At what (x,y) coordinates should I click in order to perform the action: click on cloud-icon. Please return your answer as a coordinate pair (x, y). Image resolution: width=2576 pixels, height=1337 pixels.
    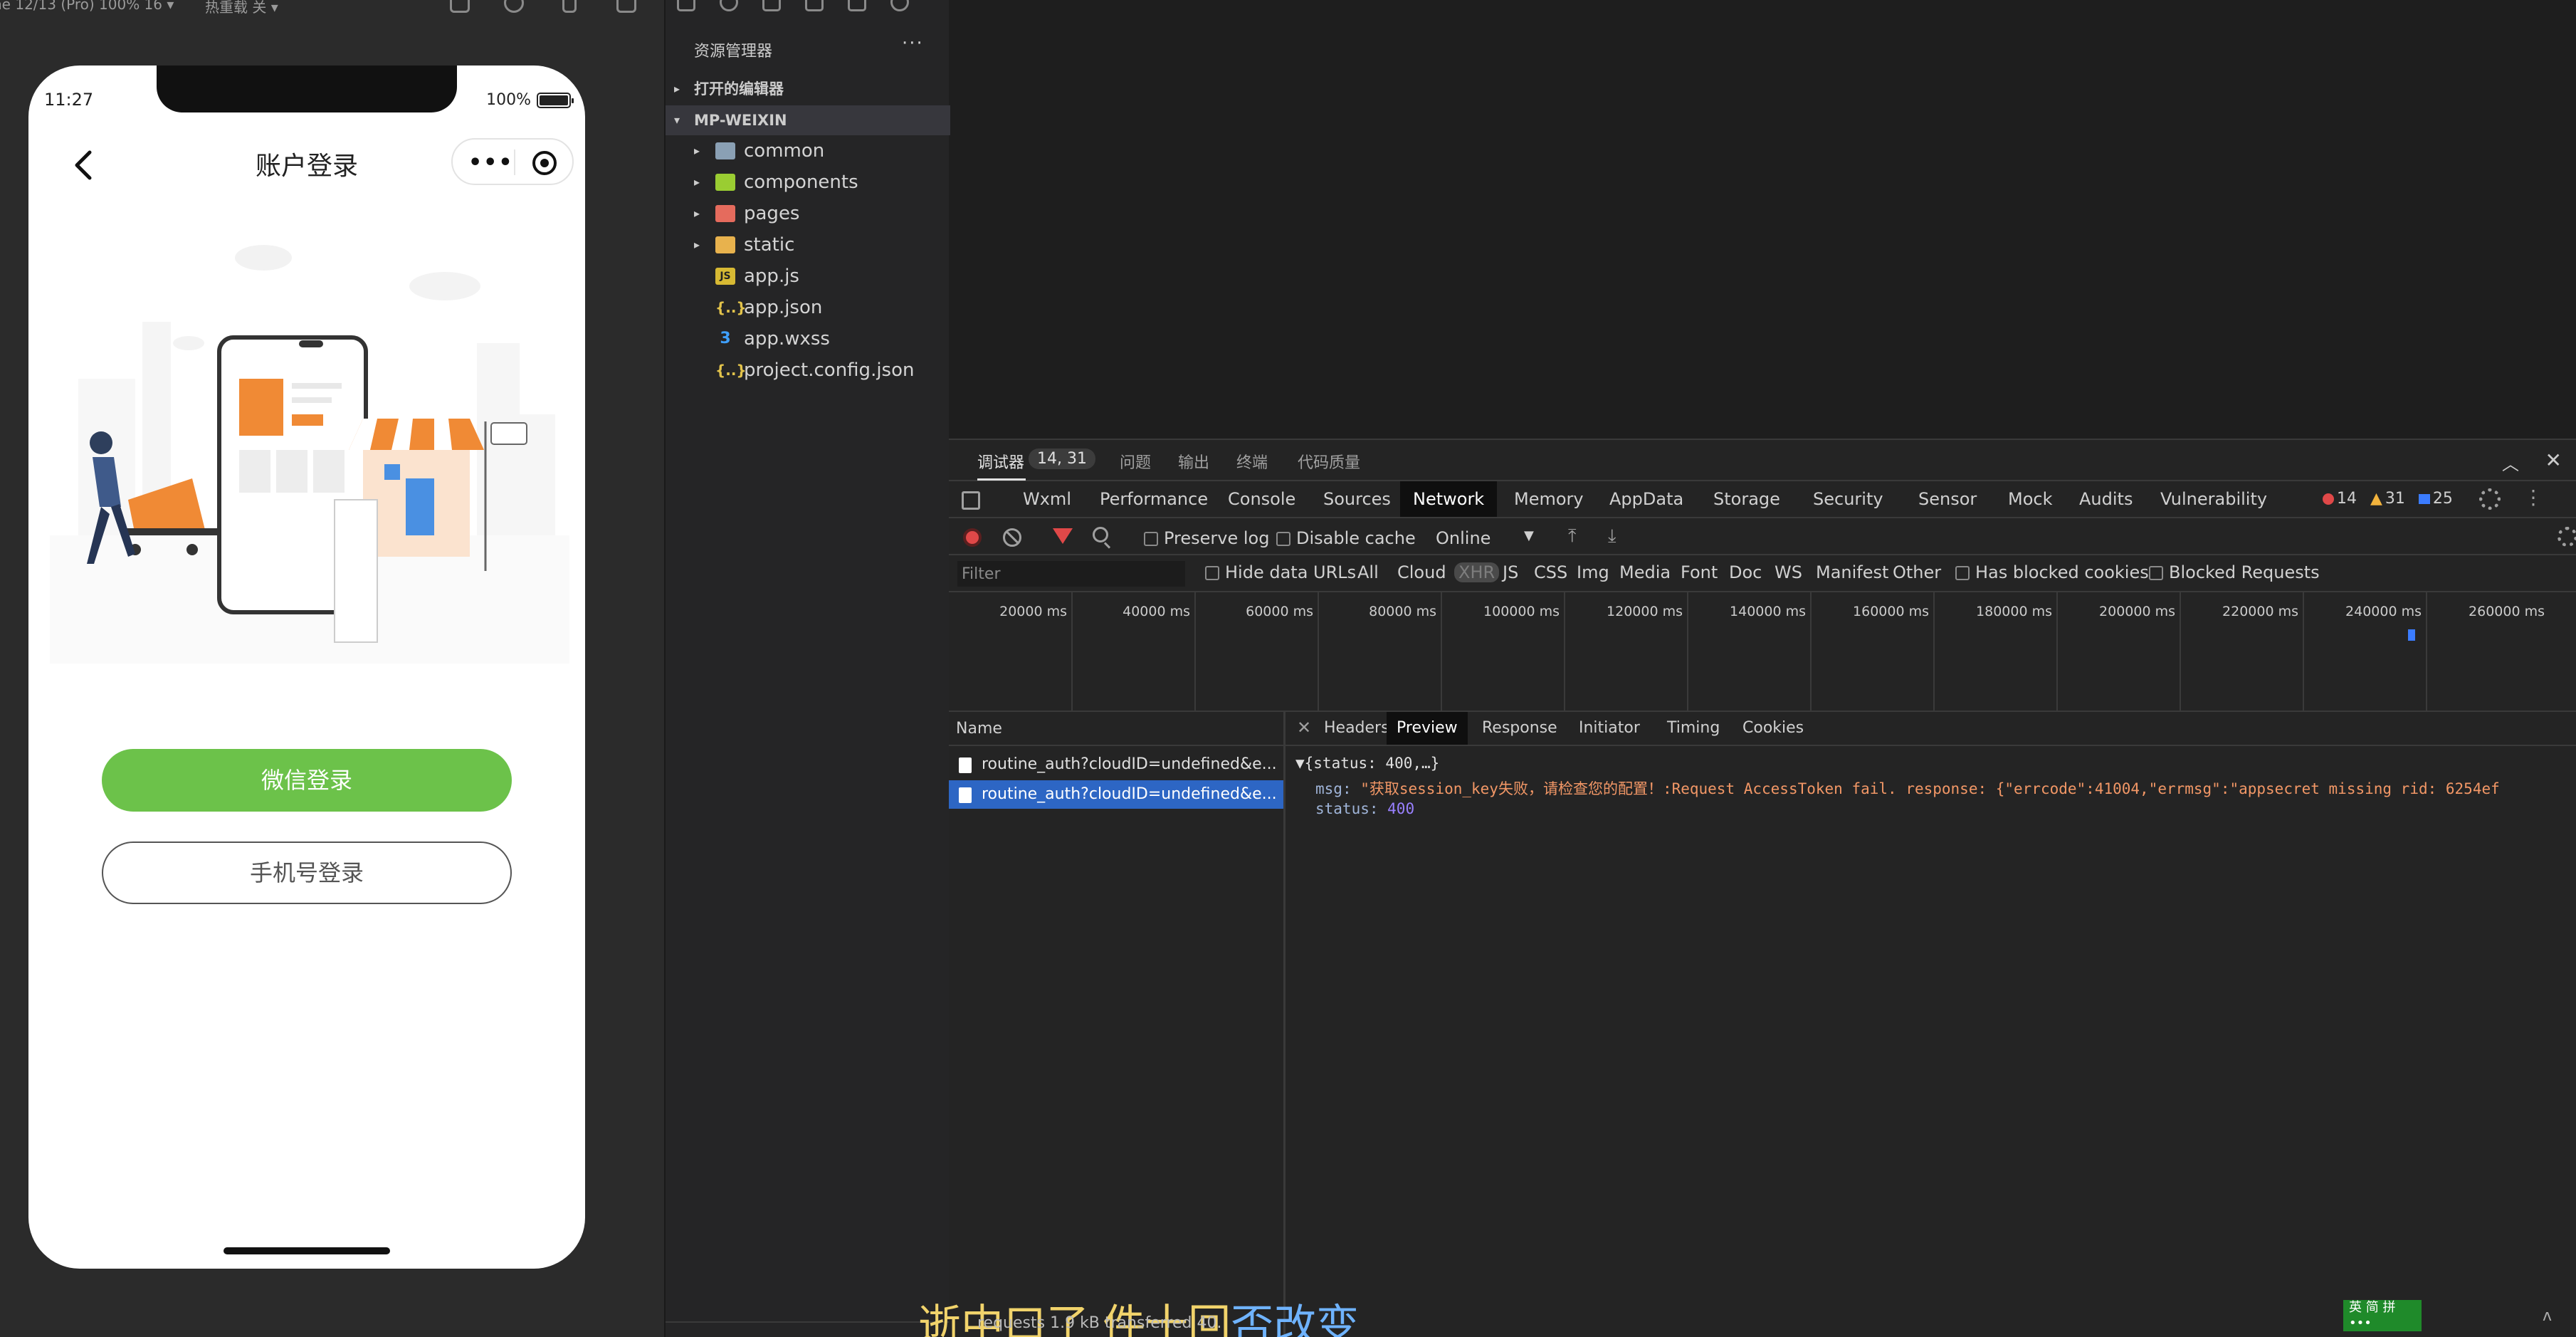
    Looking at the image, I should click on (900, 6).